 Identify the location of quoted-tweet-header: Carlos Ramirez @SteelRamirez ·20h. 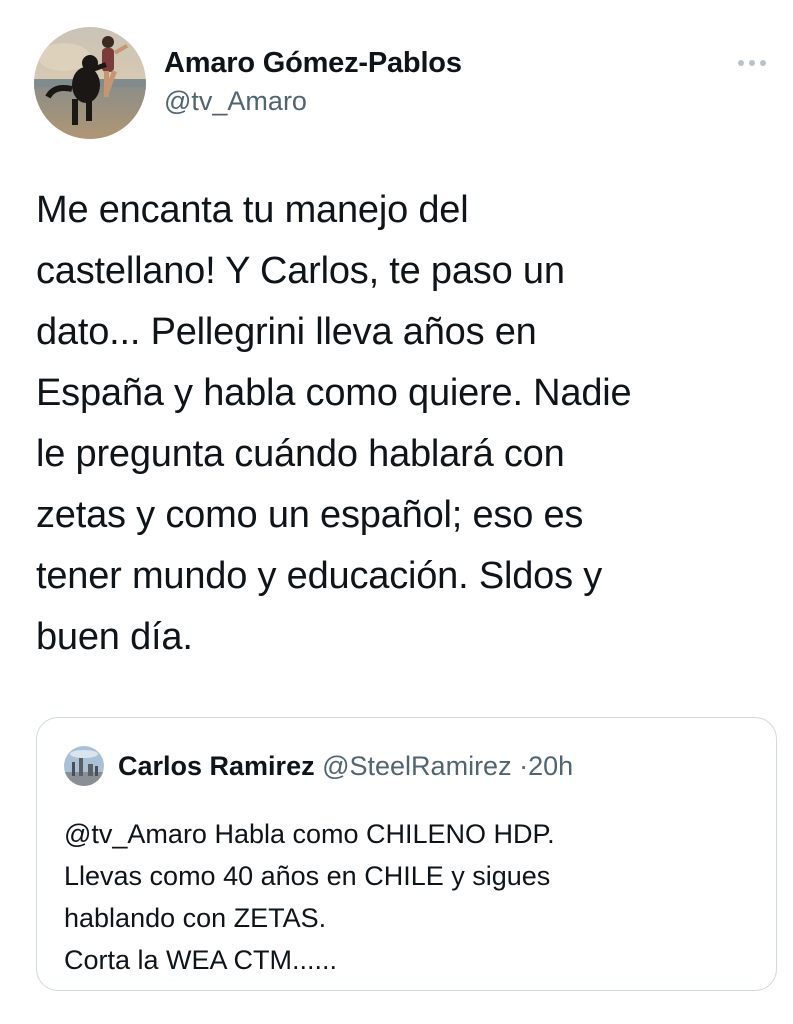
(345, 766).